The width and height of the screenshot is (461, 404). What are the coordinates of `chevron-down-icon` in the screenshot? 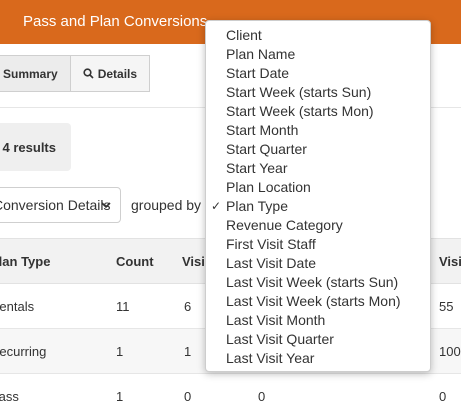 It's located at (106, 206).